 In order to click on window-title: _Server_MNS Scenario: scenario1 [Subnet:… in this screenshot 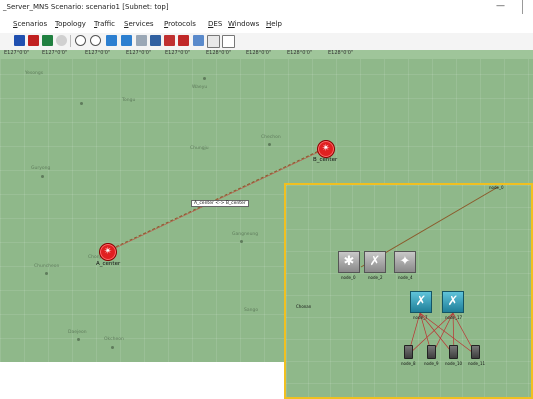, I will do `click(86, 7)`.